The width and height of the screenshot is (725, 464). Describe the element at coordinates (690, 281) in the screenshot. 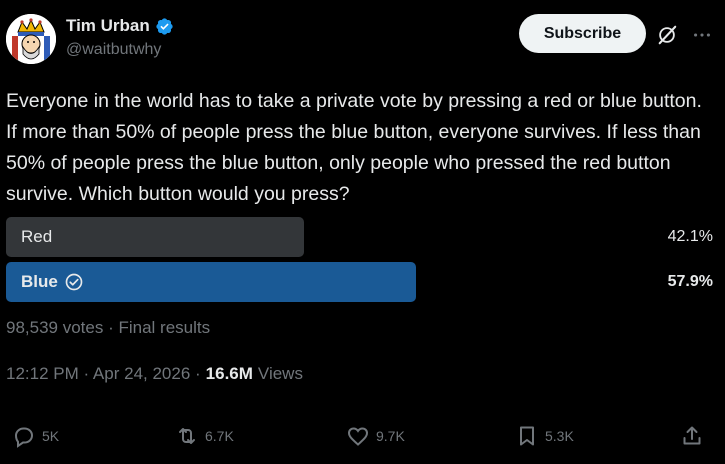

I see `poll-option-percent: 57.9%` at that location.